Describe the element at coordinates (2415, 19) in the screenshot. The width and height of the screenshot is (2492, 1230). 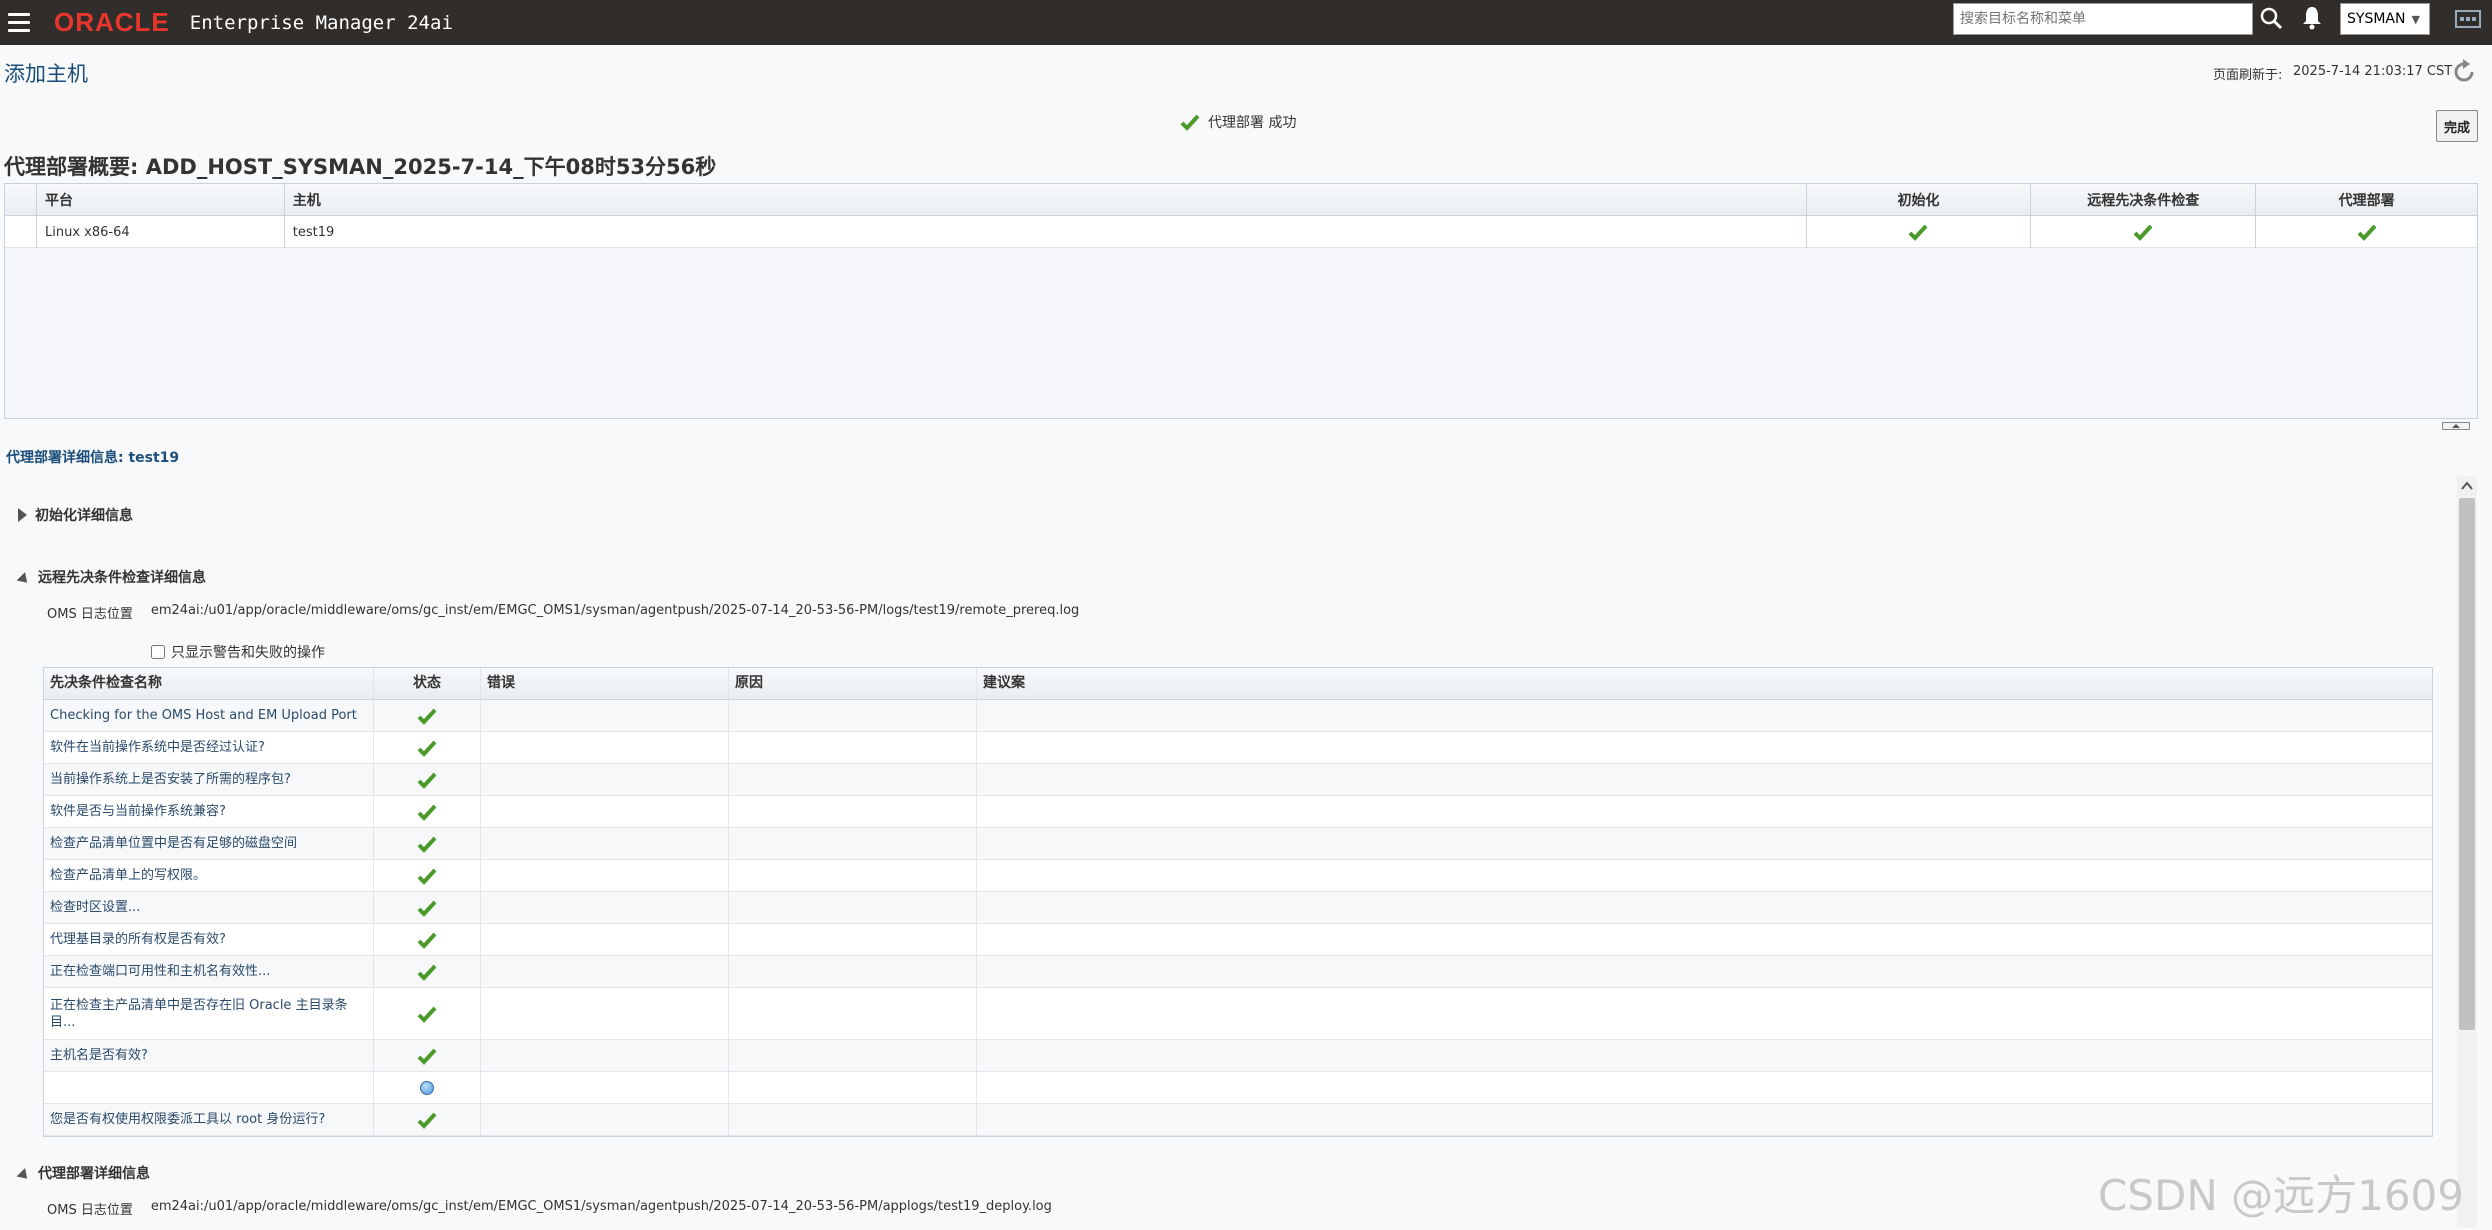
I see `chevron-down-icon: ▼` at that location.